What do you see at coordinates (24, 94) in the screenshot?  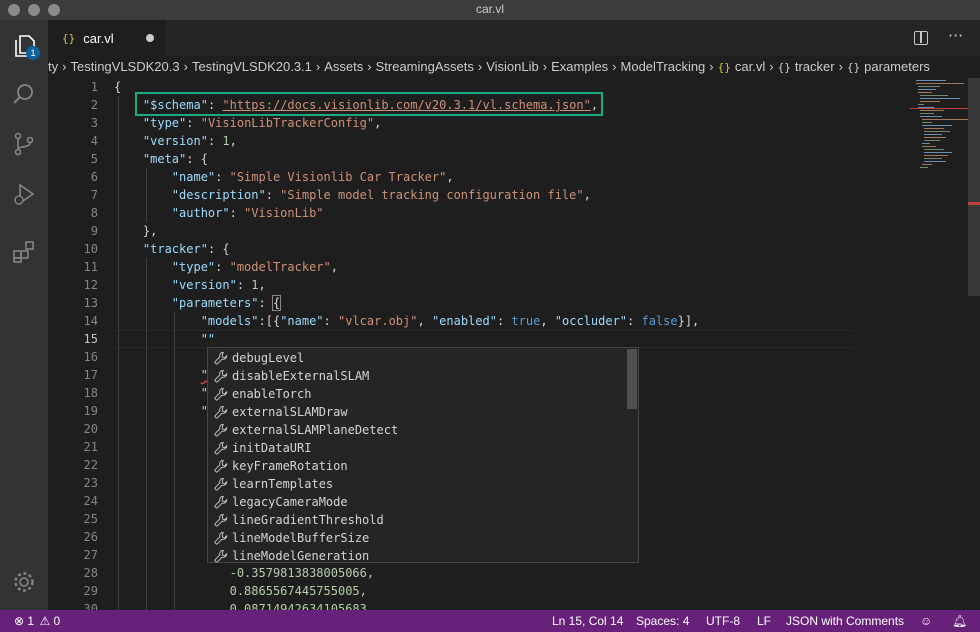 I see `search-button` at bounding box center [24, 94].